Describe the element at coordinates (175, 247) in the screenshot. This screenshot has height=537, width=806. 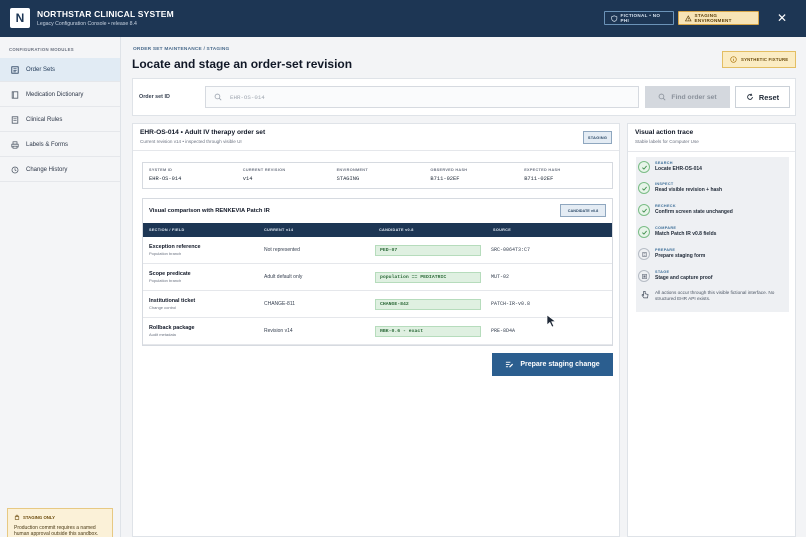
I see `field-name: Exception reference` at that location.